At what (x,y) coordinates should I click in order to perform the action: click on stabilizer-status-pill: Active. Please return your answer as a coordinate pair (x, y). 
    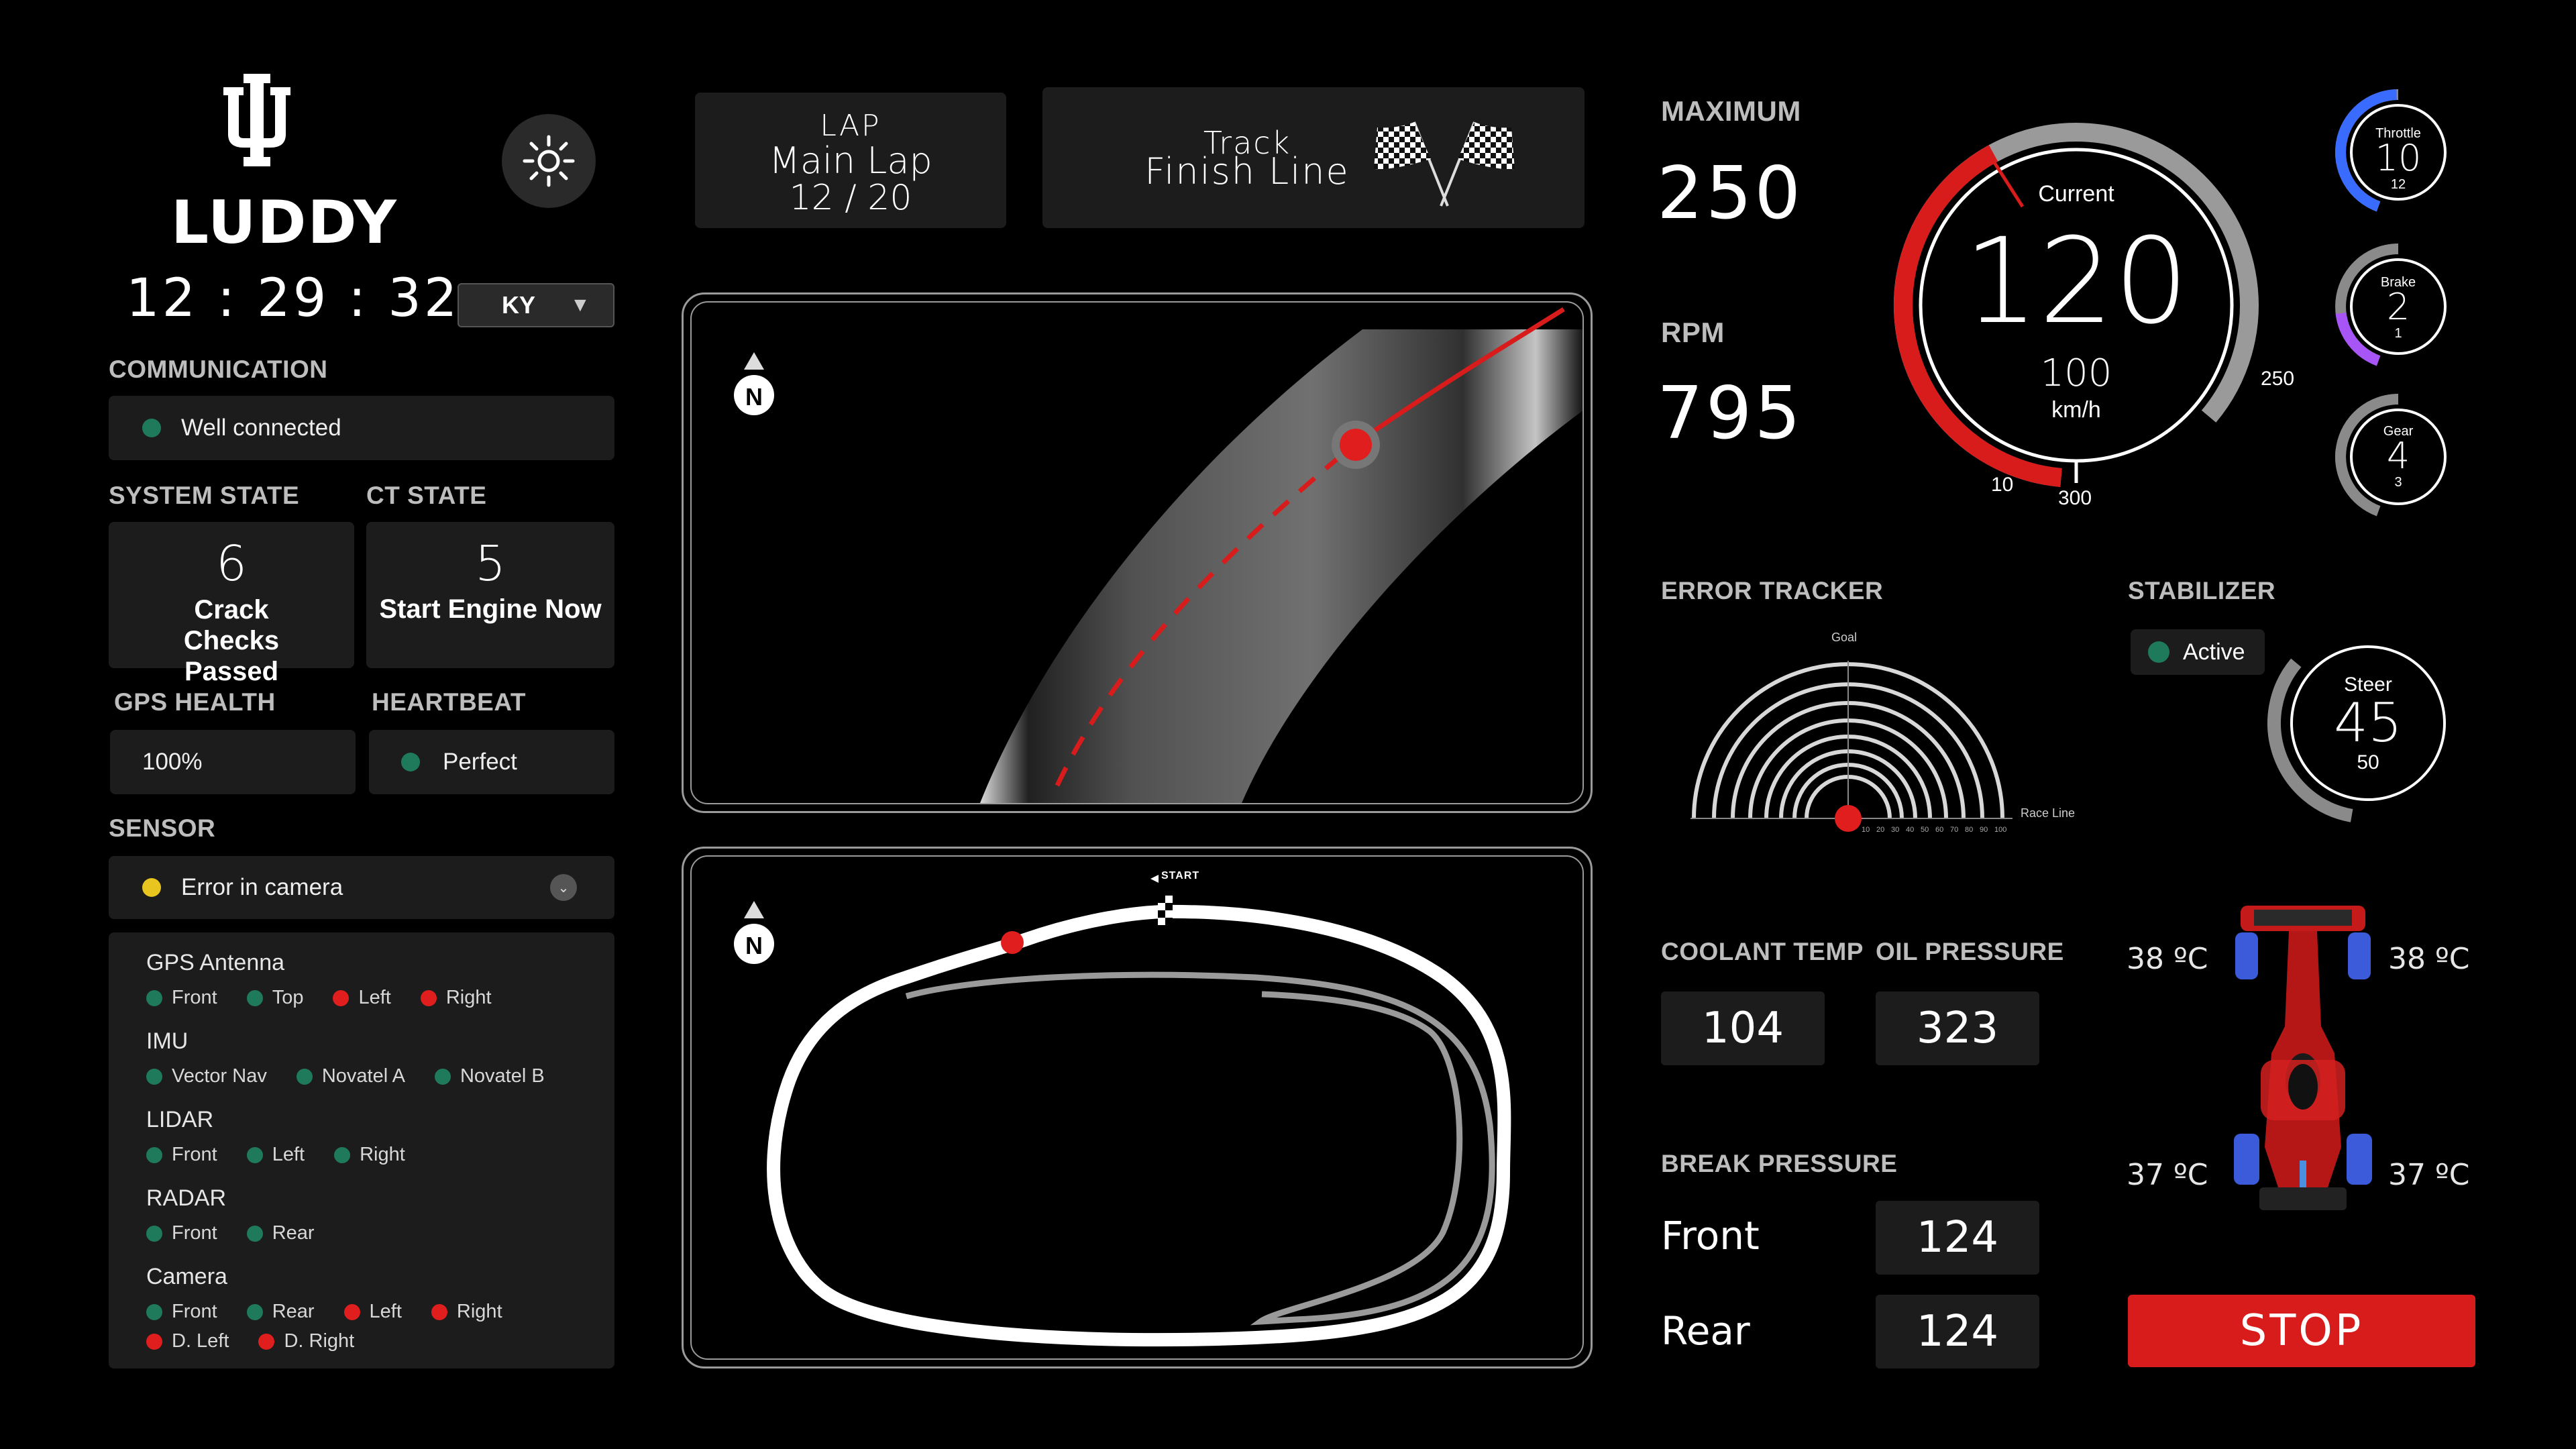
    Looking at the image, I should click on (2198, 652).